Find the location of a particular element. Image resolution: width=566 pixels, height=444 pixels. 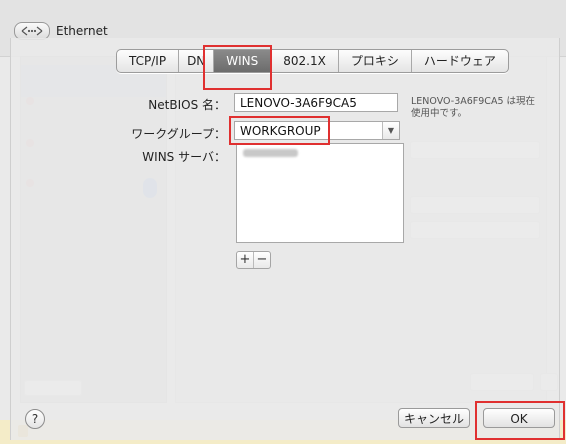

wins-server-list is located at coordinates (320, 193).